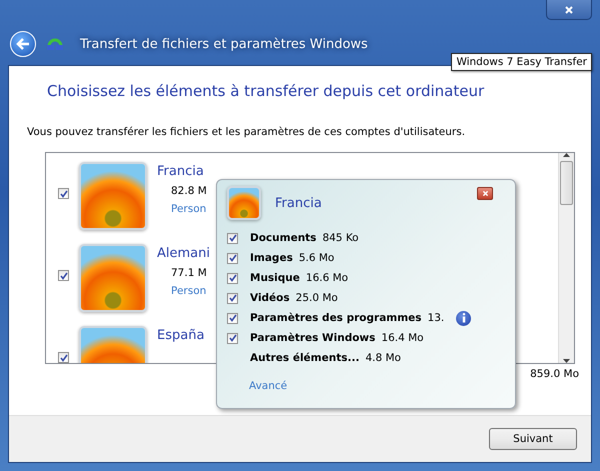 Image resolution: width=600 pixels, height=471 pixels. I want to click on category-size: 13., so click(436, 318).